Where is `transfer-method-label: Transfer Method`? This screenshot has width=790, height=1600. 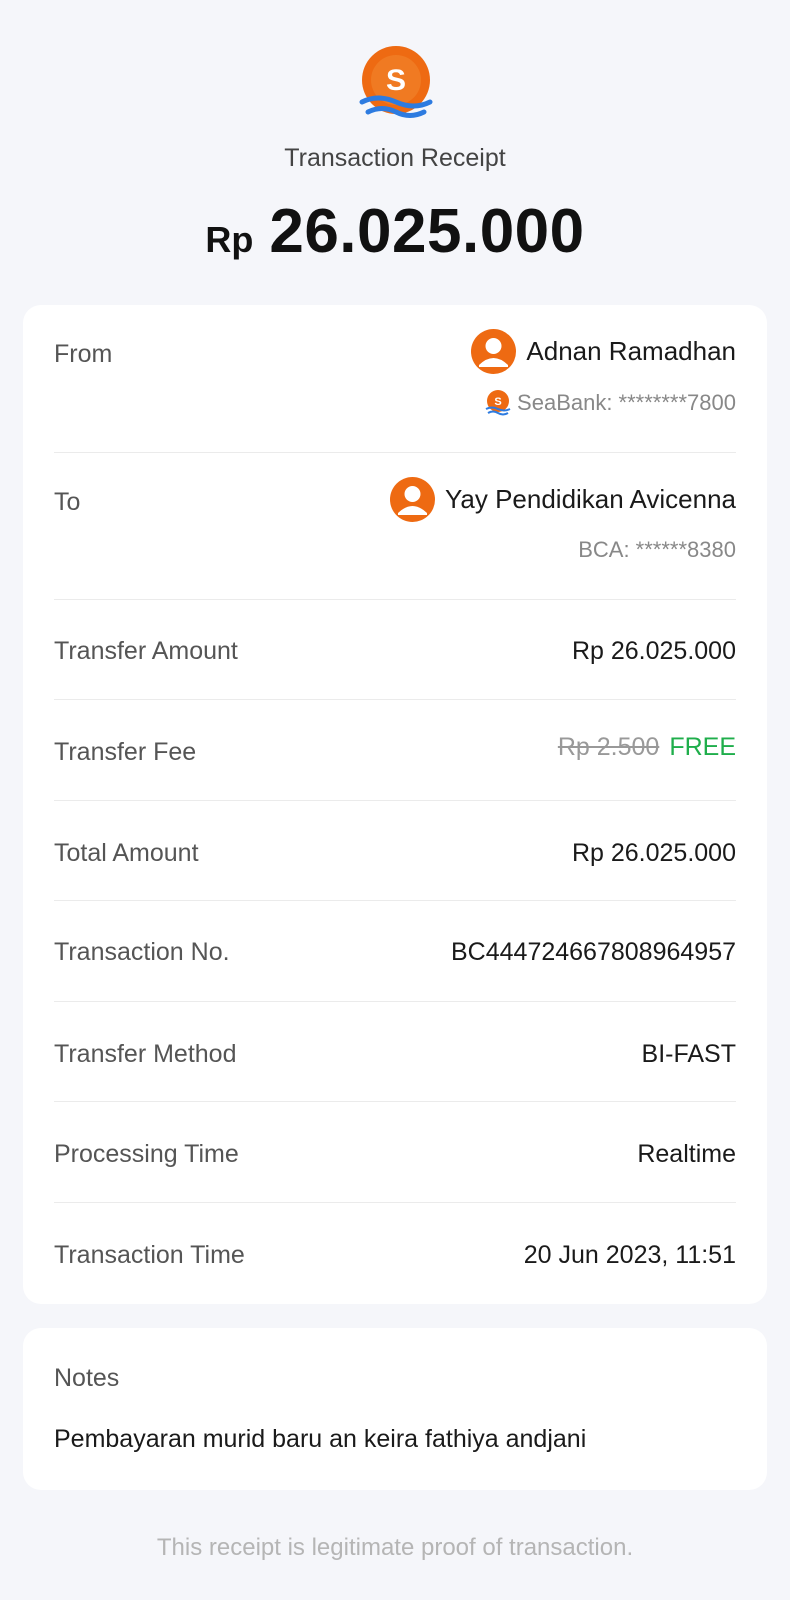
transfer-method-label: Transfer Method is located at coordinates (145, 1054).